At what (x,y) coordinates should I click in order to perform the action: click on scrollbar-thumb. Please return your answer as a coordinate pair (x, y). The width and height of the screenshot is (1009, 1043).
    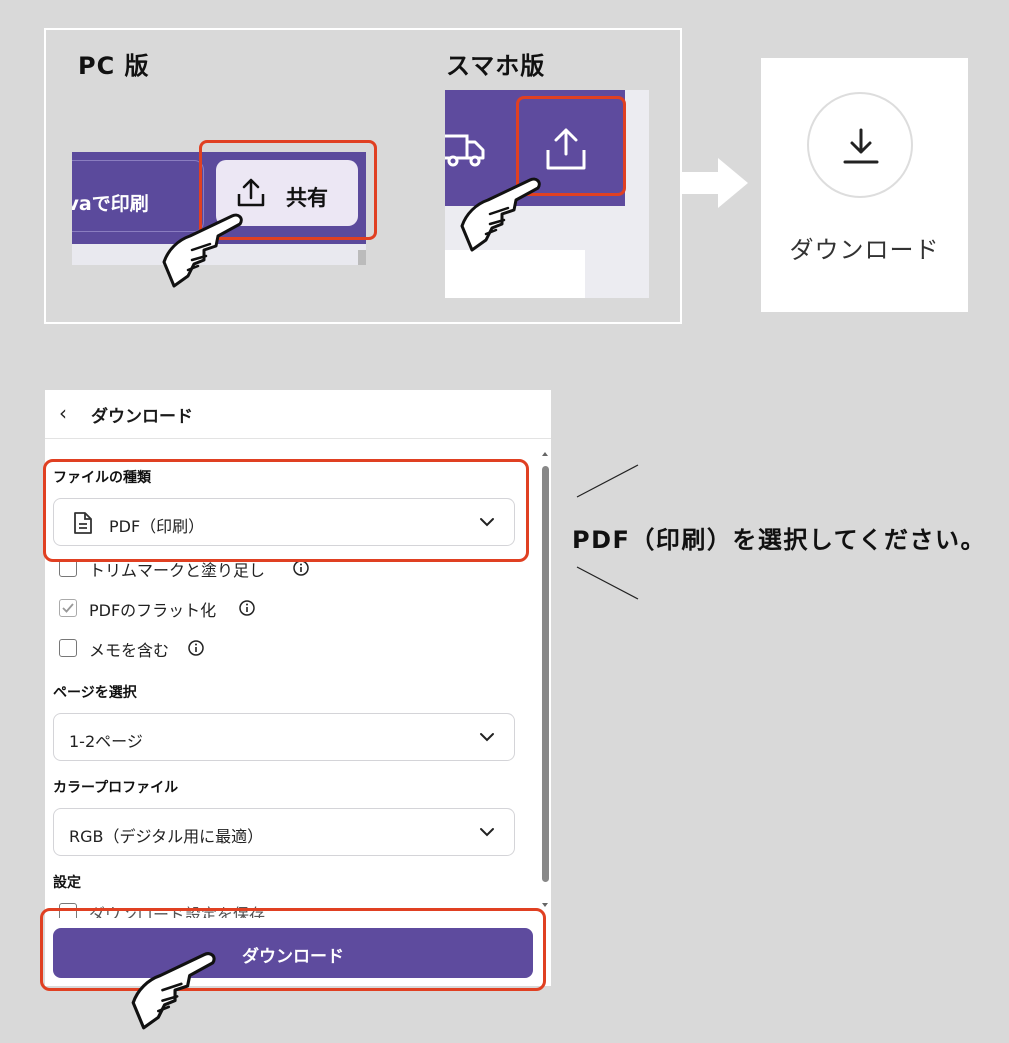
    Looking at the image, I should click on (545, 674).